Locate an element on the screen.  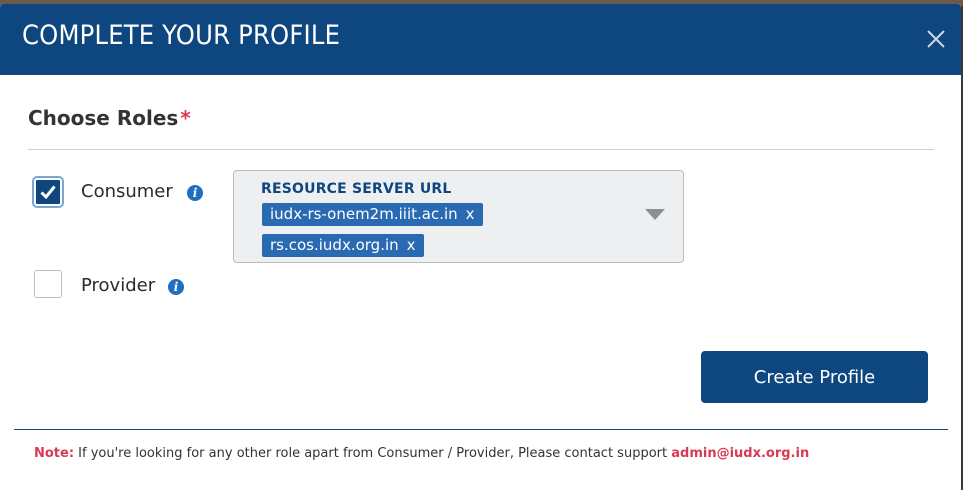
provider-info-icon: i is located at coordinates (176, 287).